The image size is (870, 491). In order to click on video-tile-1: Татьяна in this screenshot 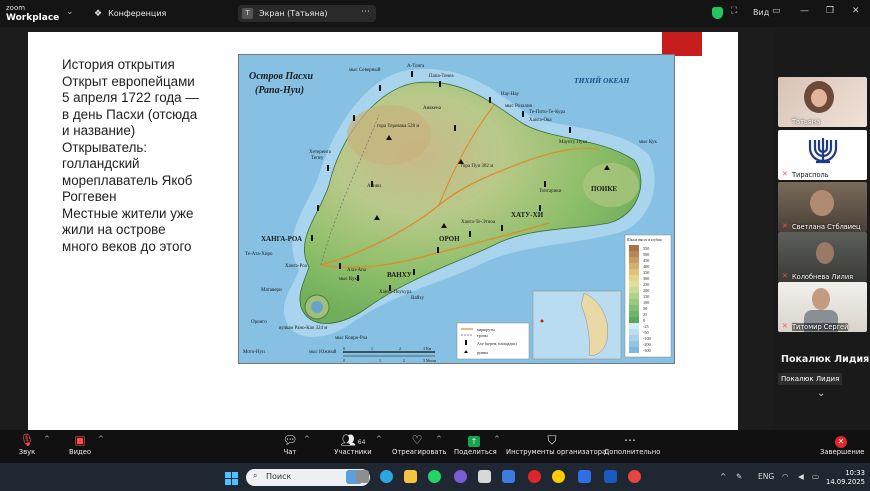, I will do `click(822, 102)`.